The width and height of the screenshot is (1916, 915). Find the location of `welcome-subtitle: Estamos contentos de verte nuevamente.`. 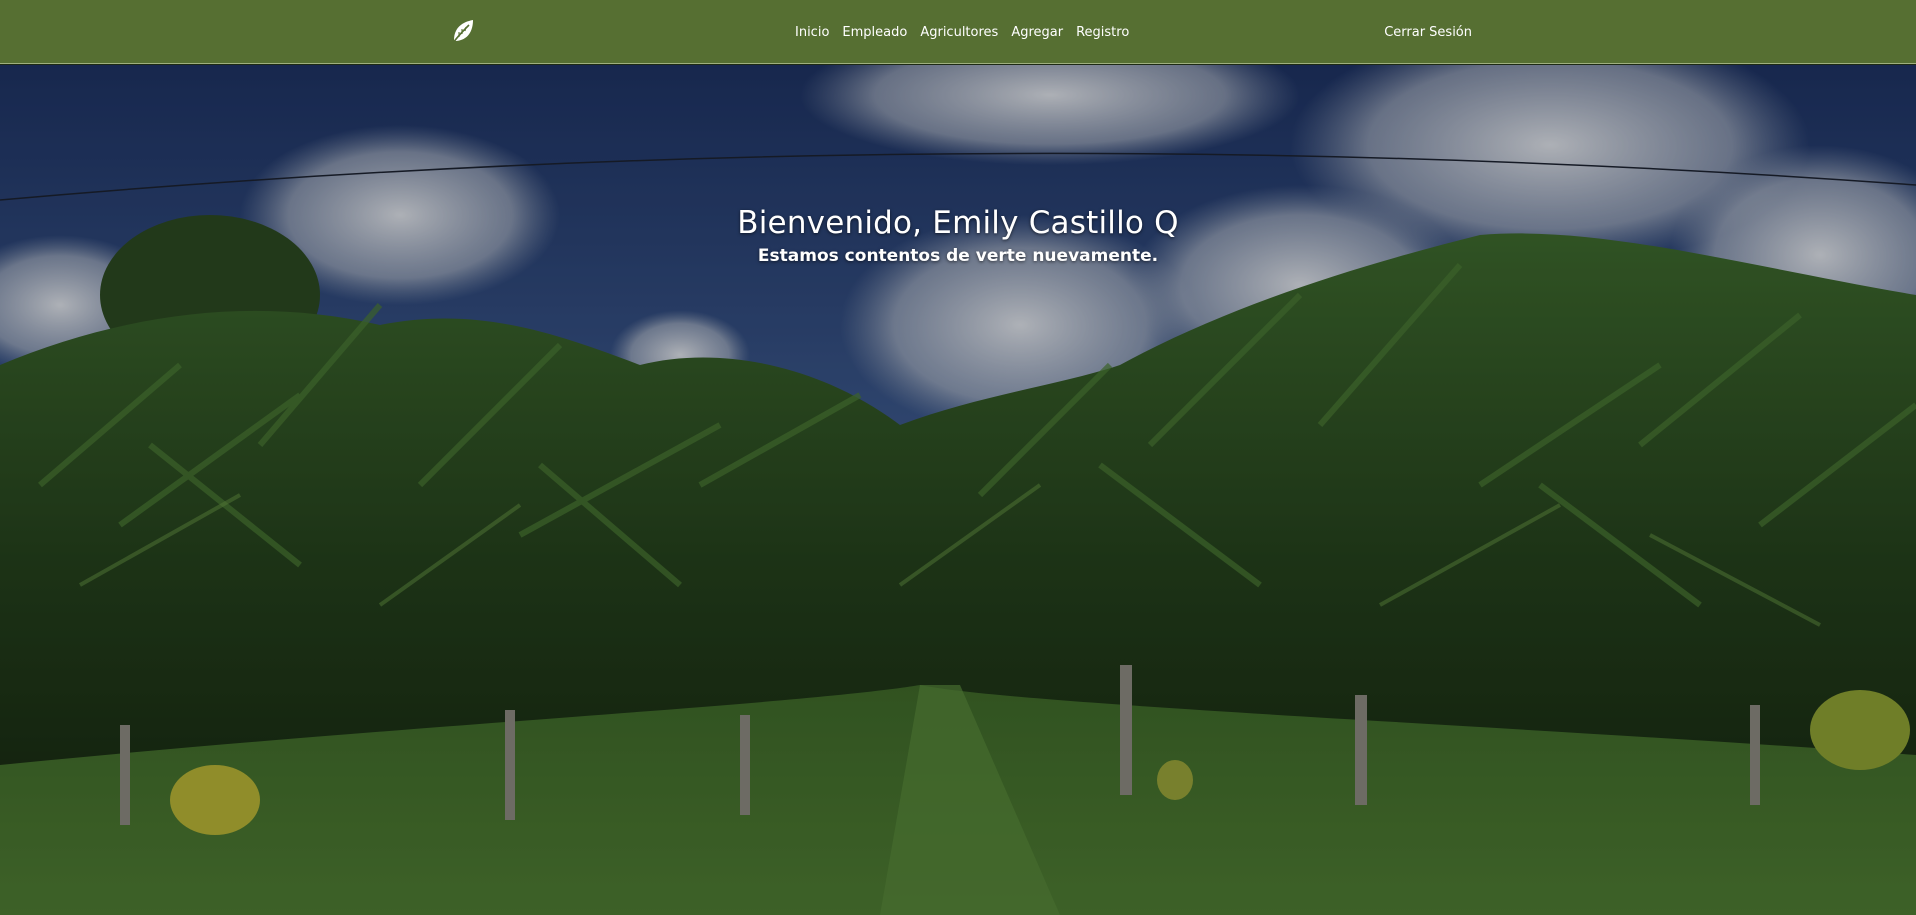

welcome-subtitle: Estamos contentos de verte nuevamente. is located at coordinates (958, 256).